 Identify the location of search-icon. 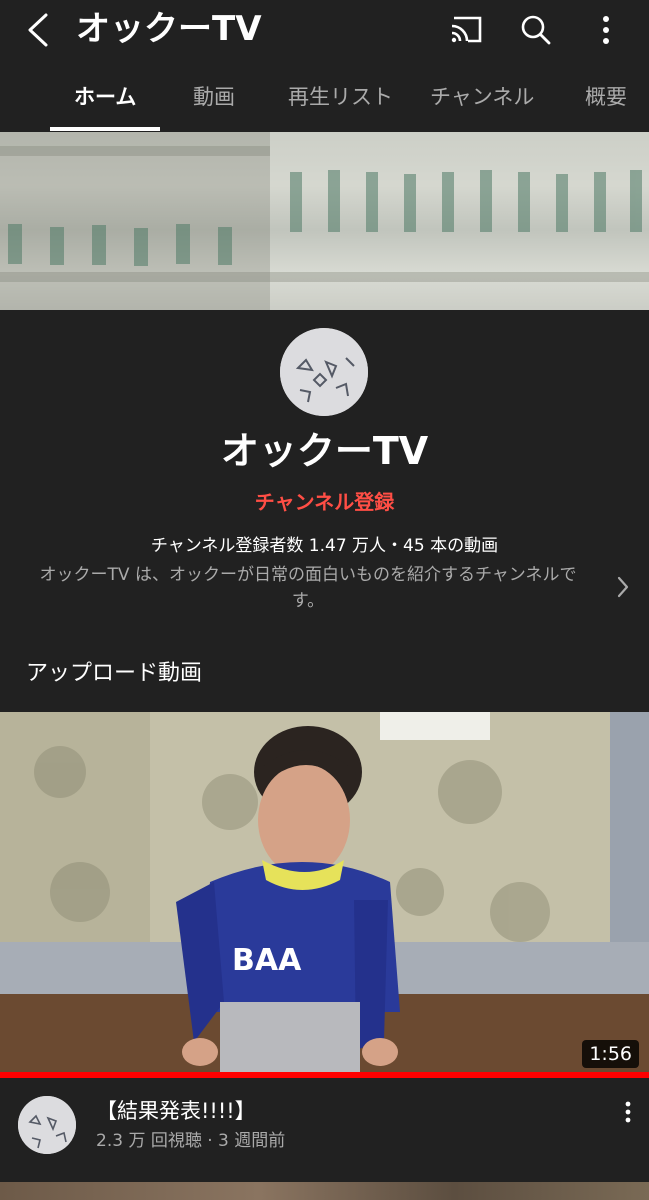
(536, 30).